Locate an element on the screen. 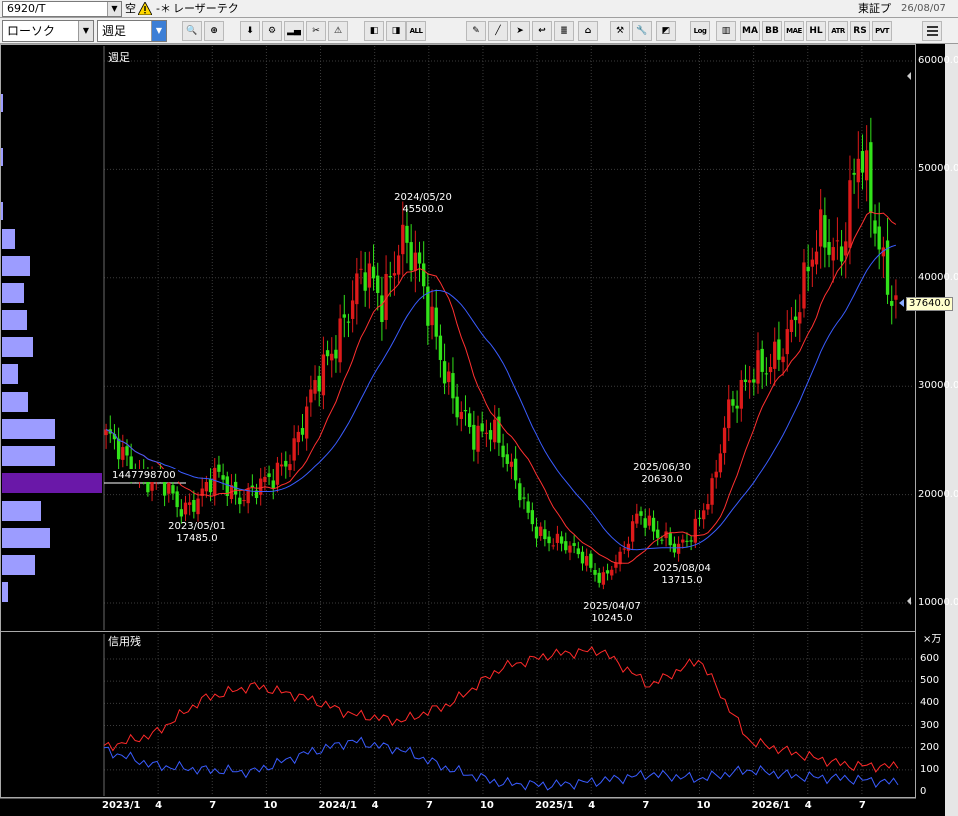 The width and height of the screenshot is (958, 816). annotation-date: 2025/04/07 is located at coordinates (612, 606).